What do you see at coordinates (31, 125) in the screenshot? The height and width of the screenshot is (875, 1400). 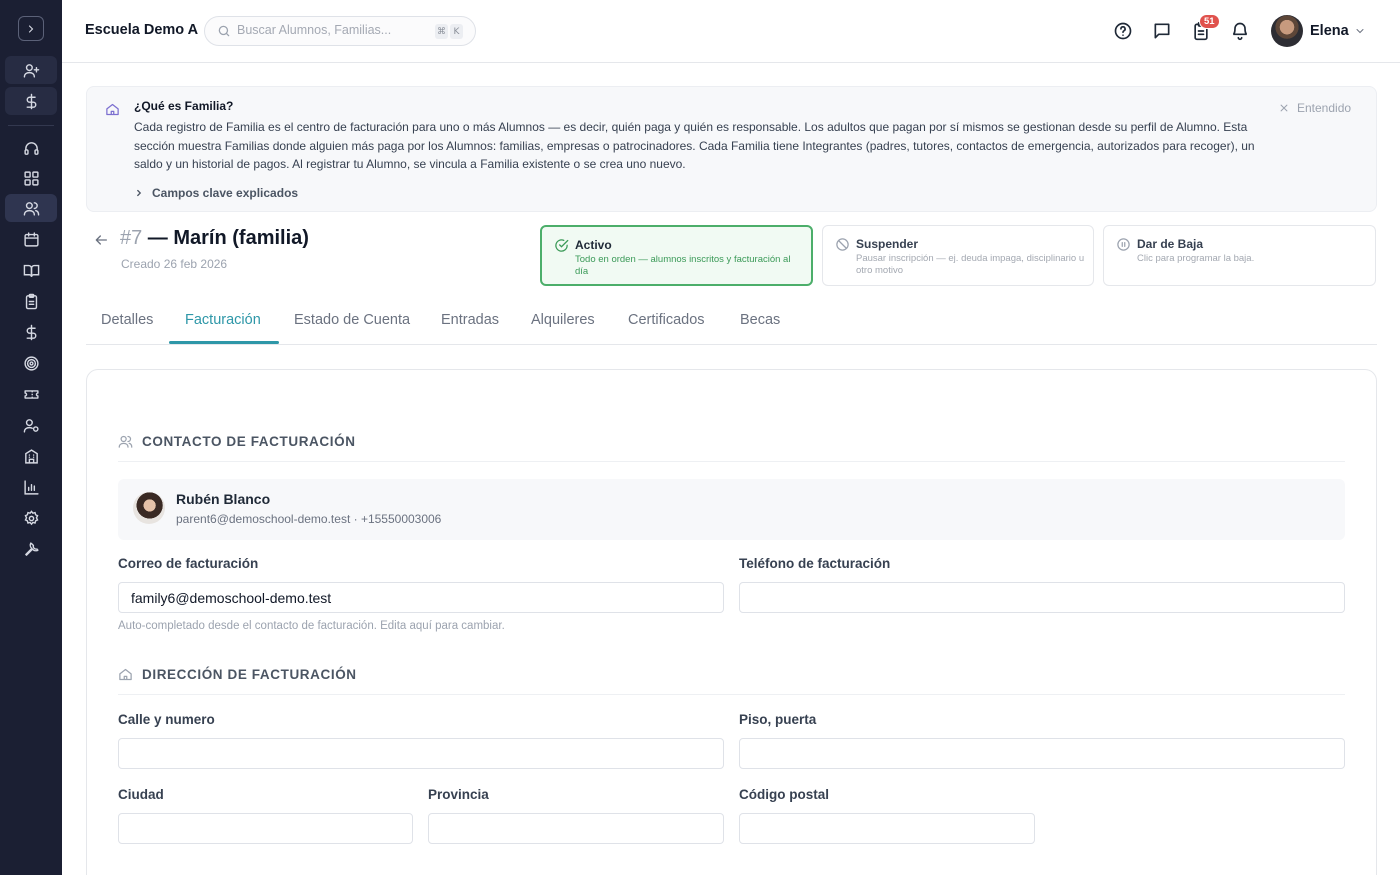 I see `sidebar-divider` at bounding box center [31, 125].